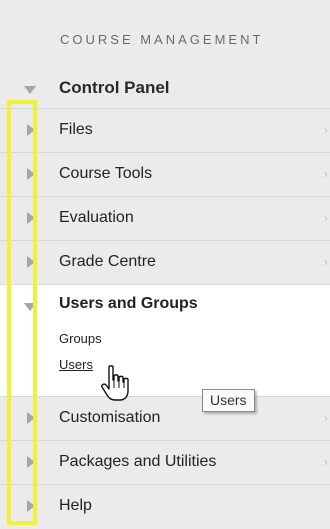 This screenshot has width=330, height=529. What do you see at coordinates (165, 418) in the screenshot?
I see `menu-item-customisation: Customisation ›` at bounding box center [165, 418].